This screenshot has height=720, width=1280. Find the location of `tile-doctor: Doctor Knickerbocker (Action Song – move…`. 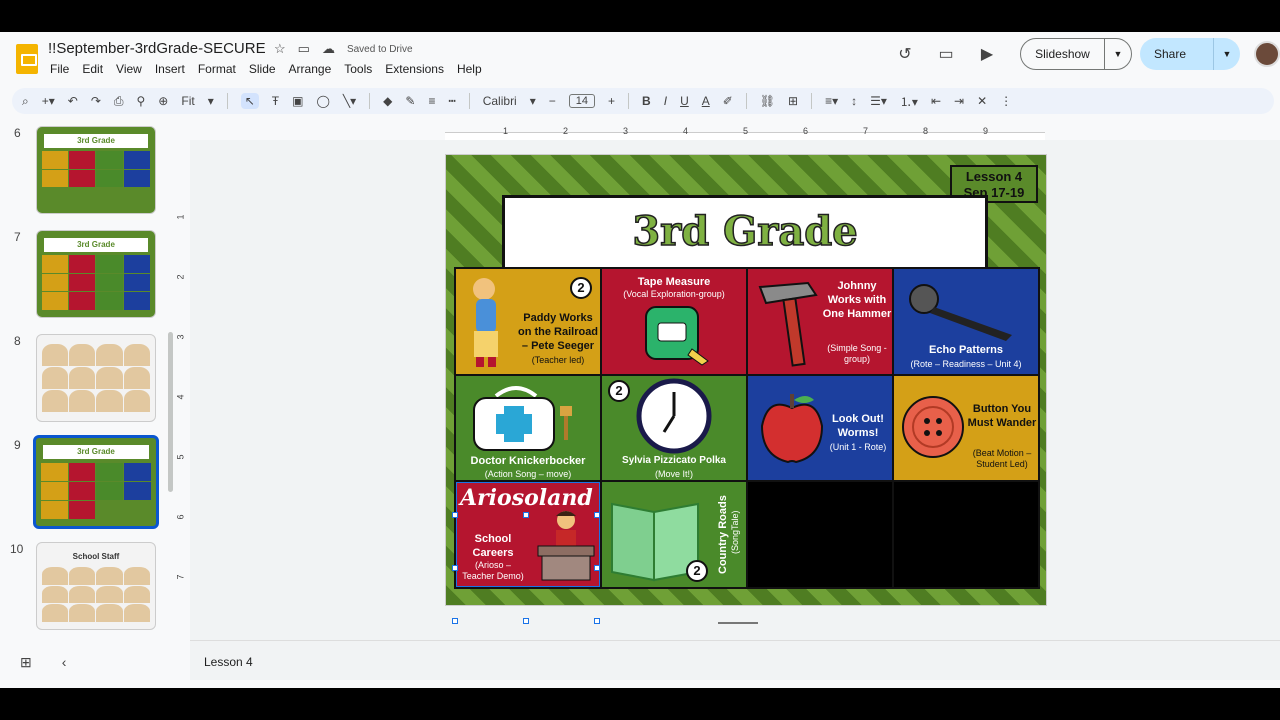

tile-doctor: Doctor Knickerbocker (Action Song – move… is located at coordinates (528, 428).